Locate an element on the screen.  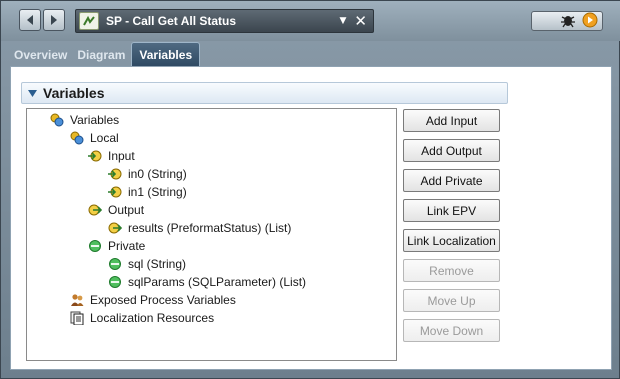
tree-node-label: sqlParams (SQLParameter) (List) is located at coordinates (217, 282).